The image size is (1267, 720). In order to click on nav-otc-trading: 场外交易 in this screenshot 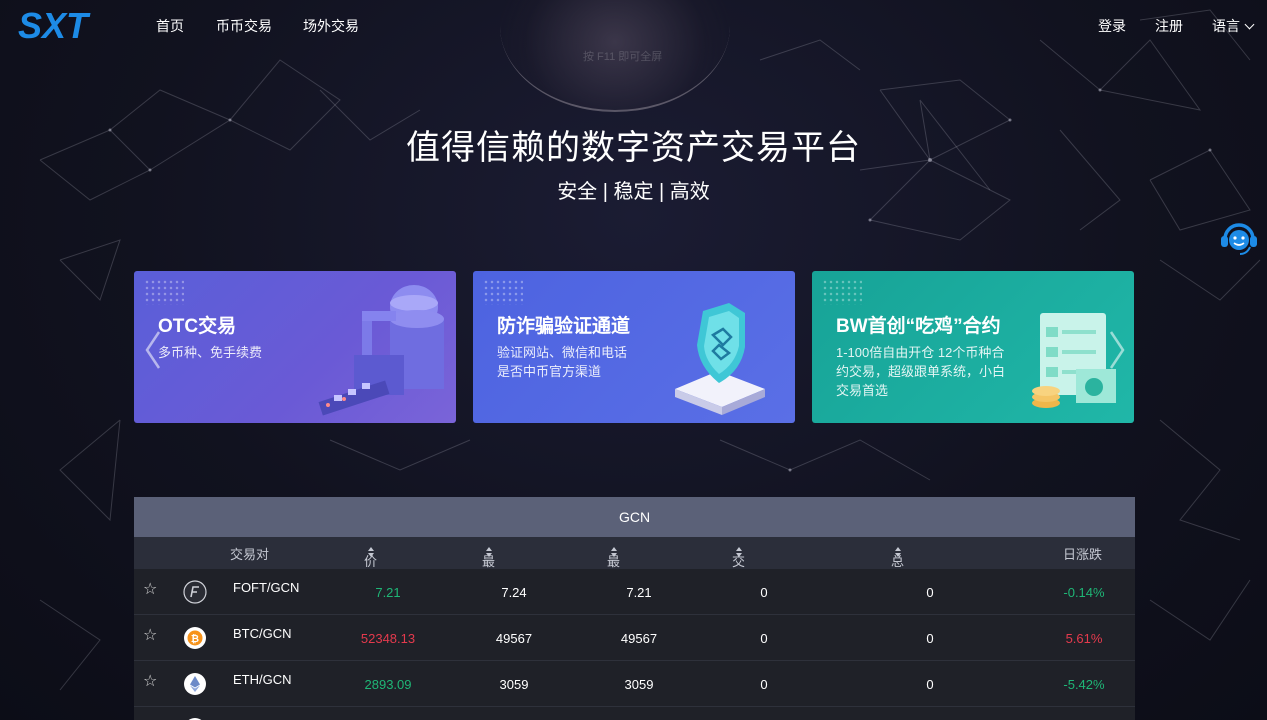, I will do `click(331, 26)`.